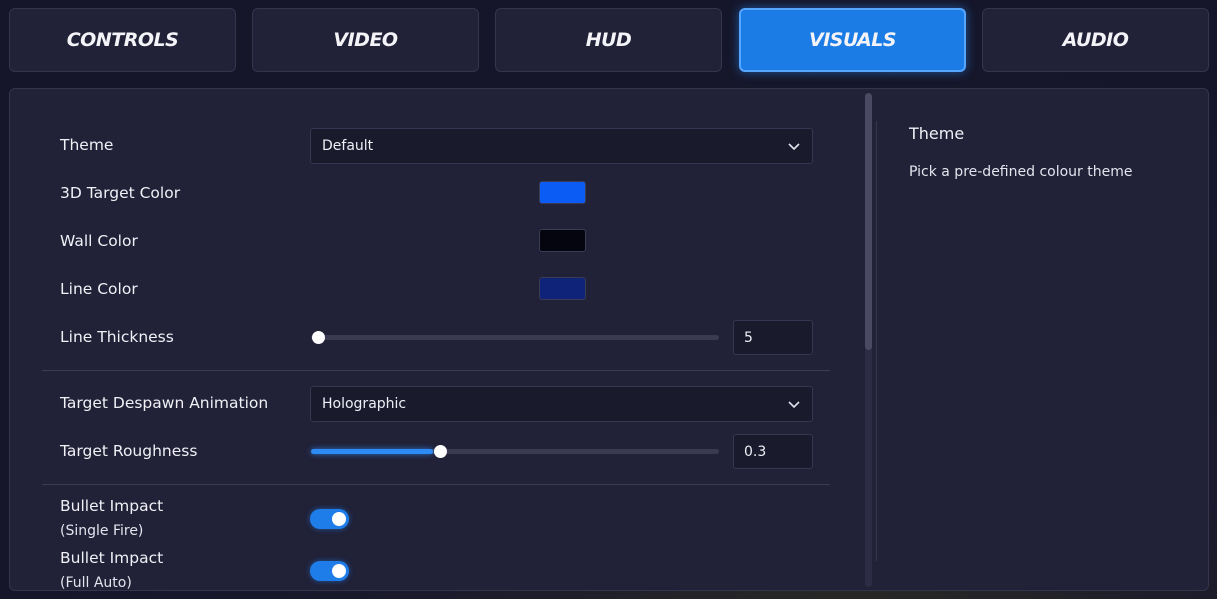 The image size is (1217, 599). What do you see at coordinates (562, 240) in the screenshot?
I see `wall-color-swatch` at bounding box center [562, 240].